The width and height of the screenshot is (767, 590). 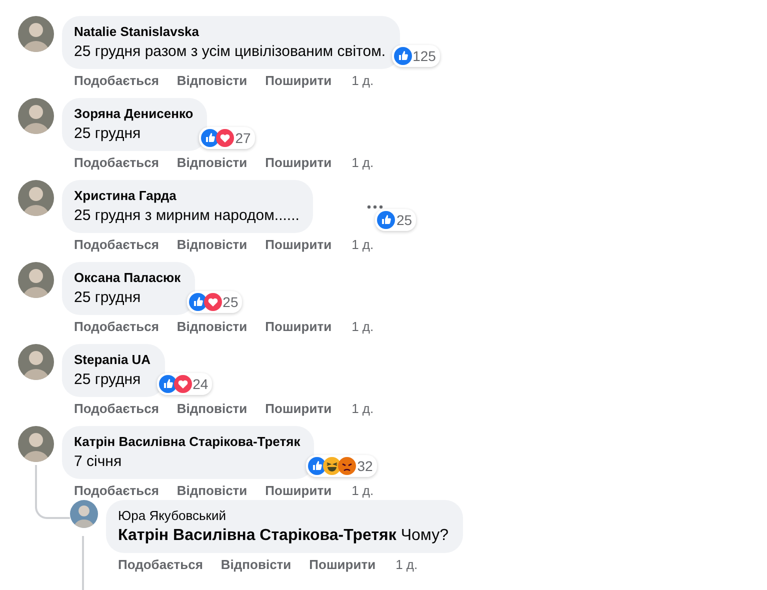 What do you see at coordinates (184, 384) in the screenshot?
I see `reaction-badge: 24` at bounding box center [184, 384].